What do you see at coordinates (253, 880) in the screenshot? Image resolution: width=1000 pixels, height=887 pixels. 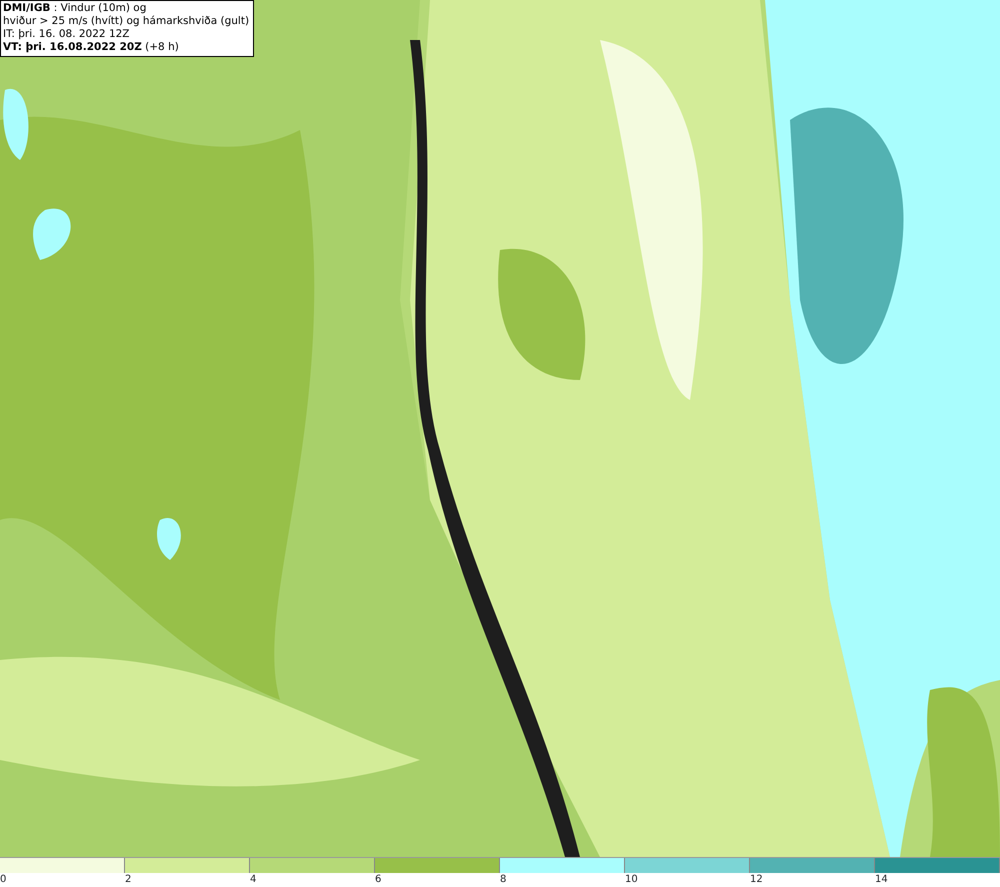 I see `scale-tick-label: 4` at bounding box center [253, 880].